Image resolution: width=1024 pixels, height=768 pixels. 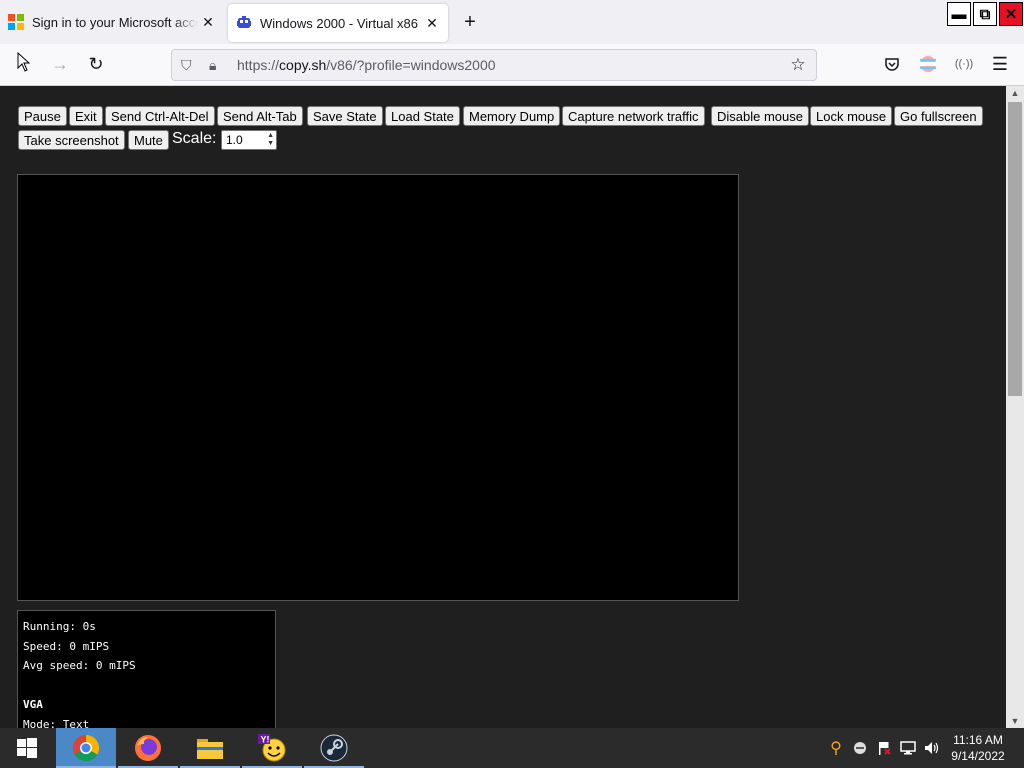 I want to click on taskbar: Y! ⚲ 11:16 AM 9/14/2022, so click(x=512, y=748).